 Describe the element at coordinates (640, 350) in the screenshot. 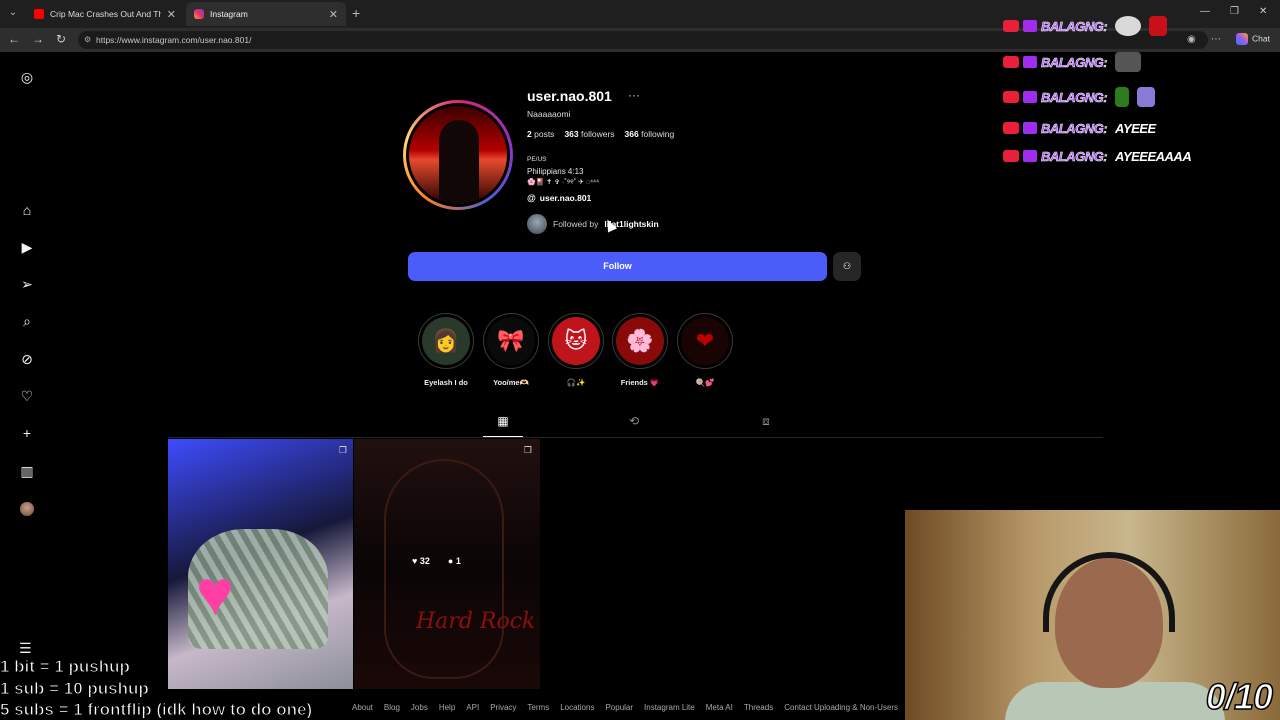

I see `story-highlight: 🌸 Friends 💗` at that location.